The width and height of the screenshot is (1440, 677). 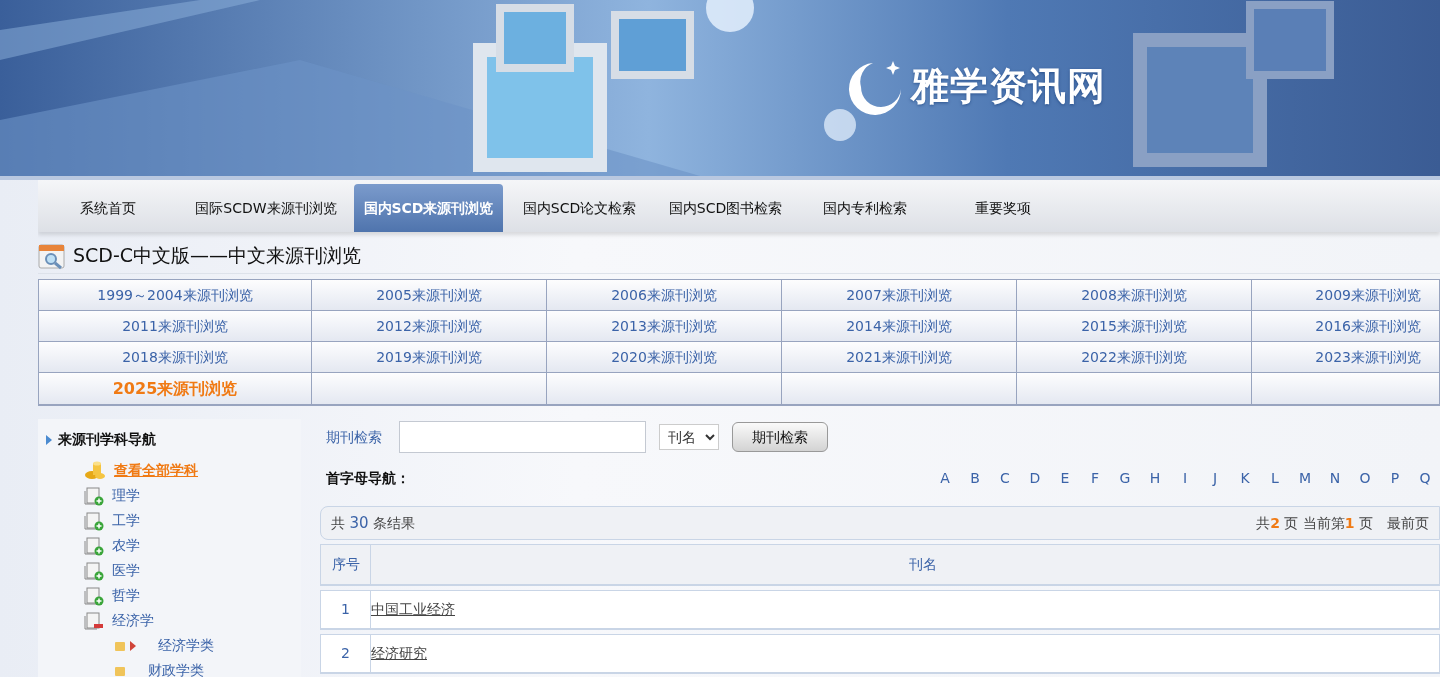 I want to click on journal-link: 中国工业经济, so click(x=413, y=609).